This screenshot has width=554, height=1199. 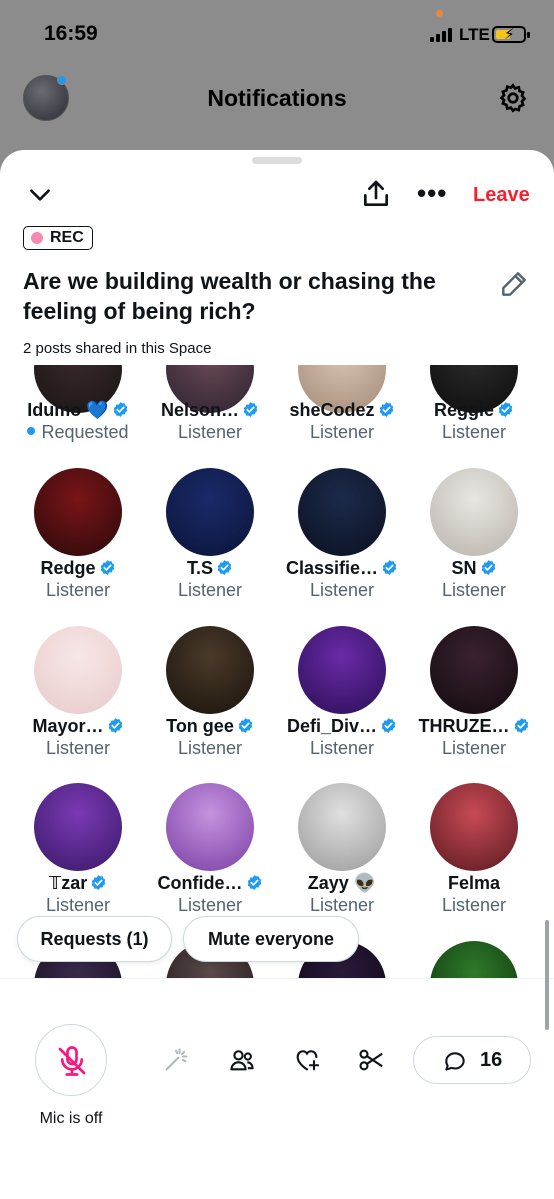 I want to click on mic-toggle-button, so click(x=71, y=1060).